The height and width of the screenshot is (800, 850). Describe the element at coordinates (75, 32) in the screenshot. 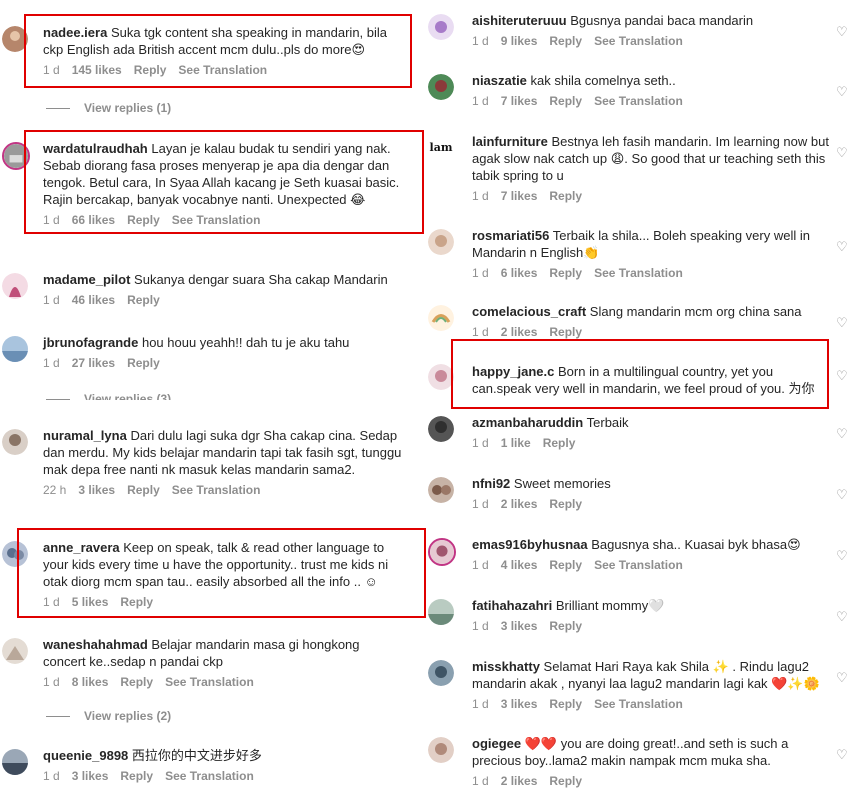

I see `username: nadee.iera` at that location.